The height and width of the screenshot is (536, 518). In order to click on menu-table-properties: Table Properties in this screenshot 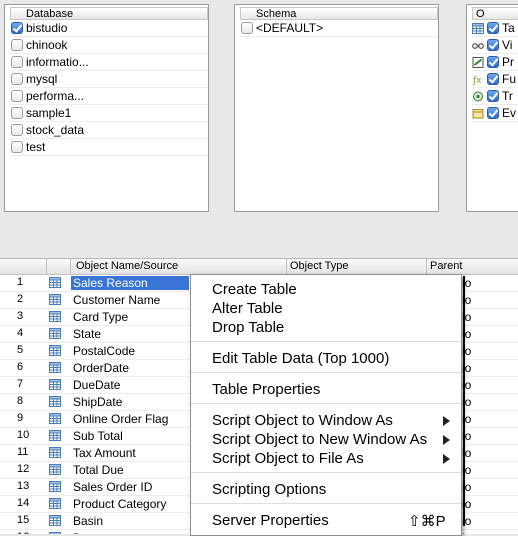, I will do `click(266, 389)`.